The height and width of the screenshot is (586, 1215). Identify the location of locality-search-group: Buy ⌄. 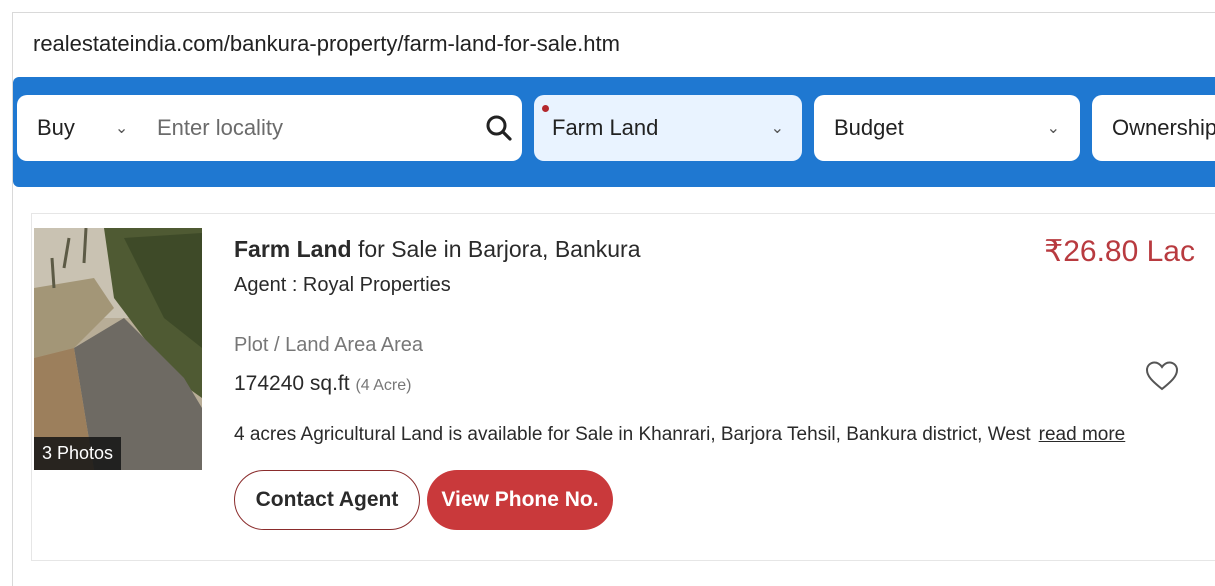
(269, 128).